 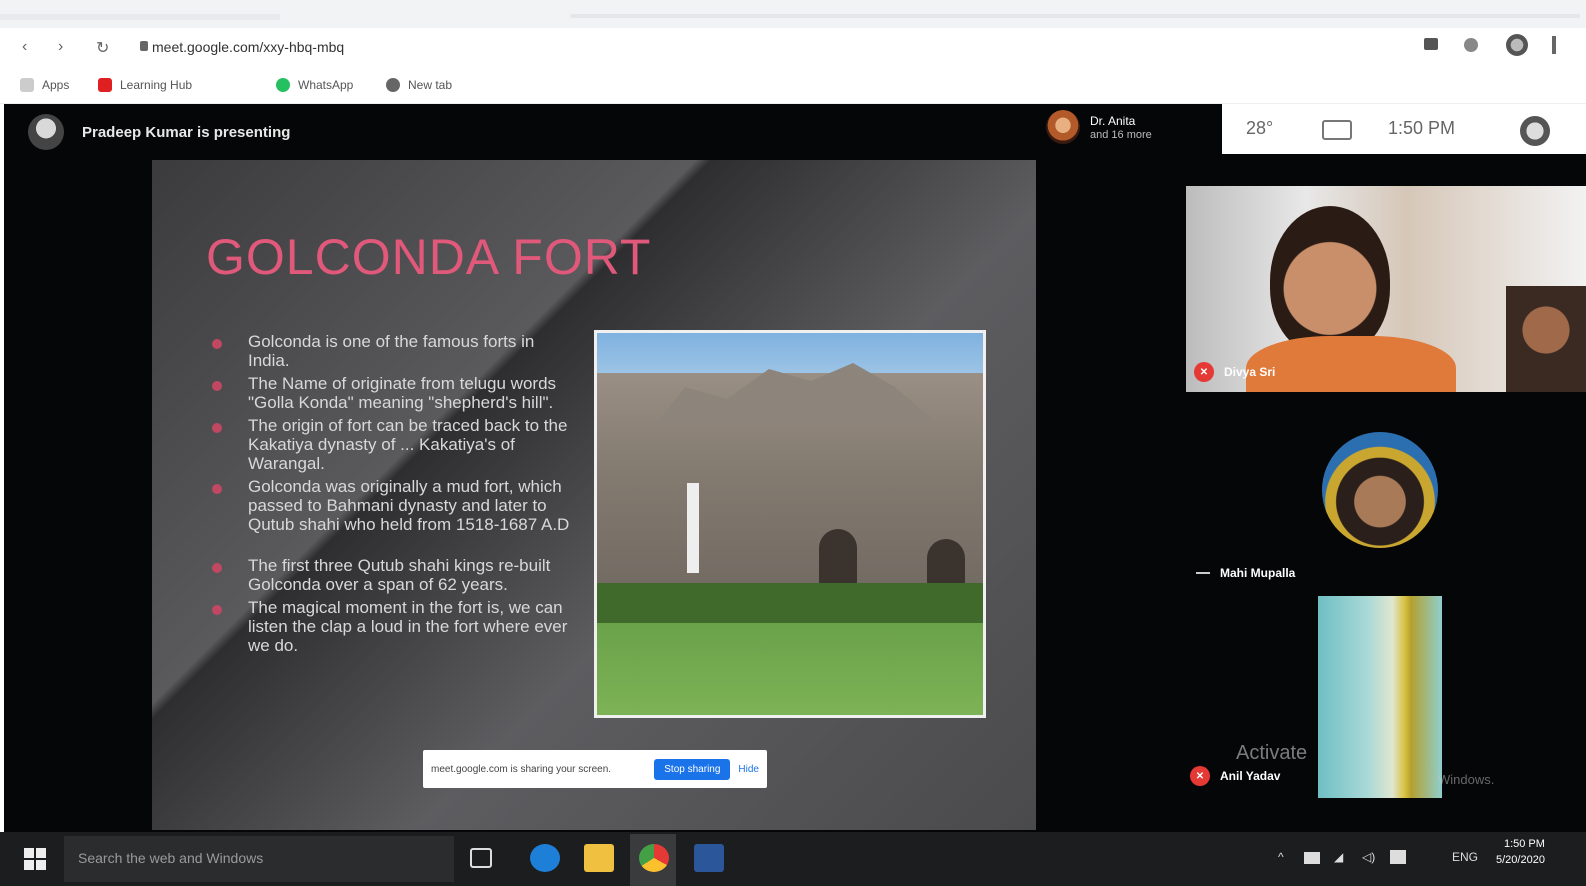 What do you see at coordinates (1121, 134) in the screenshot?
I see `self-sub: and 16 more` at bounding box center [1121, 134].